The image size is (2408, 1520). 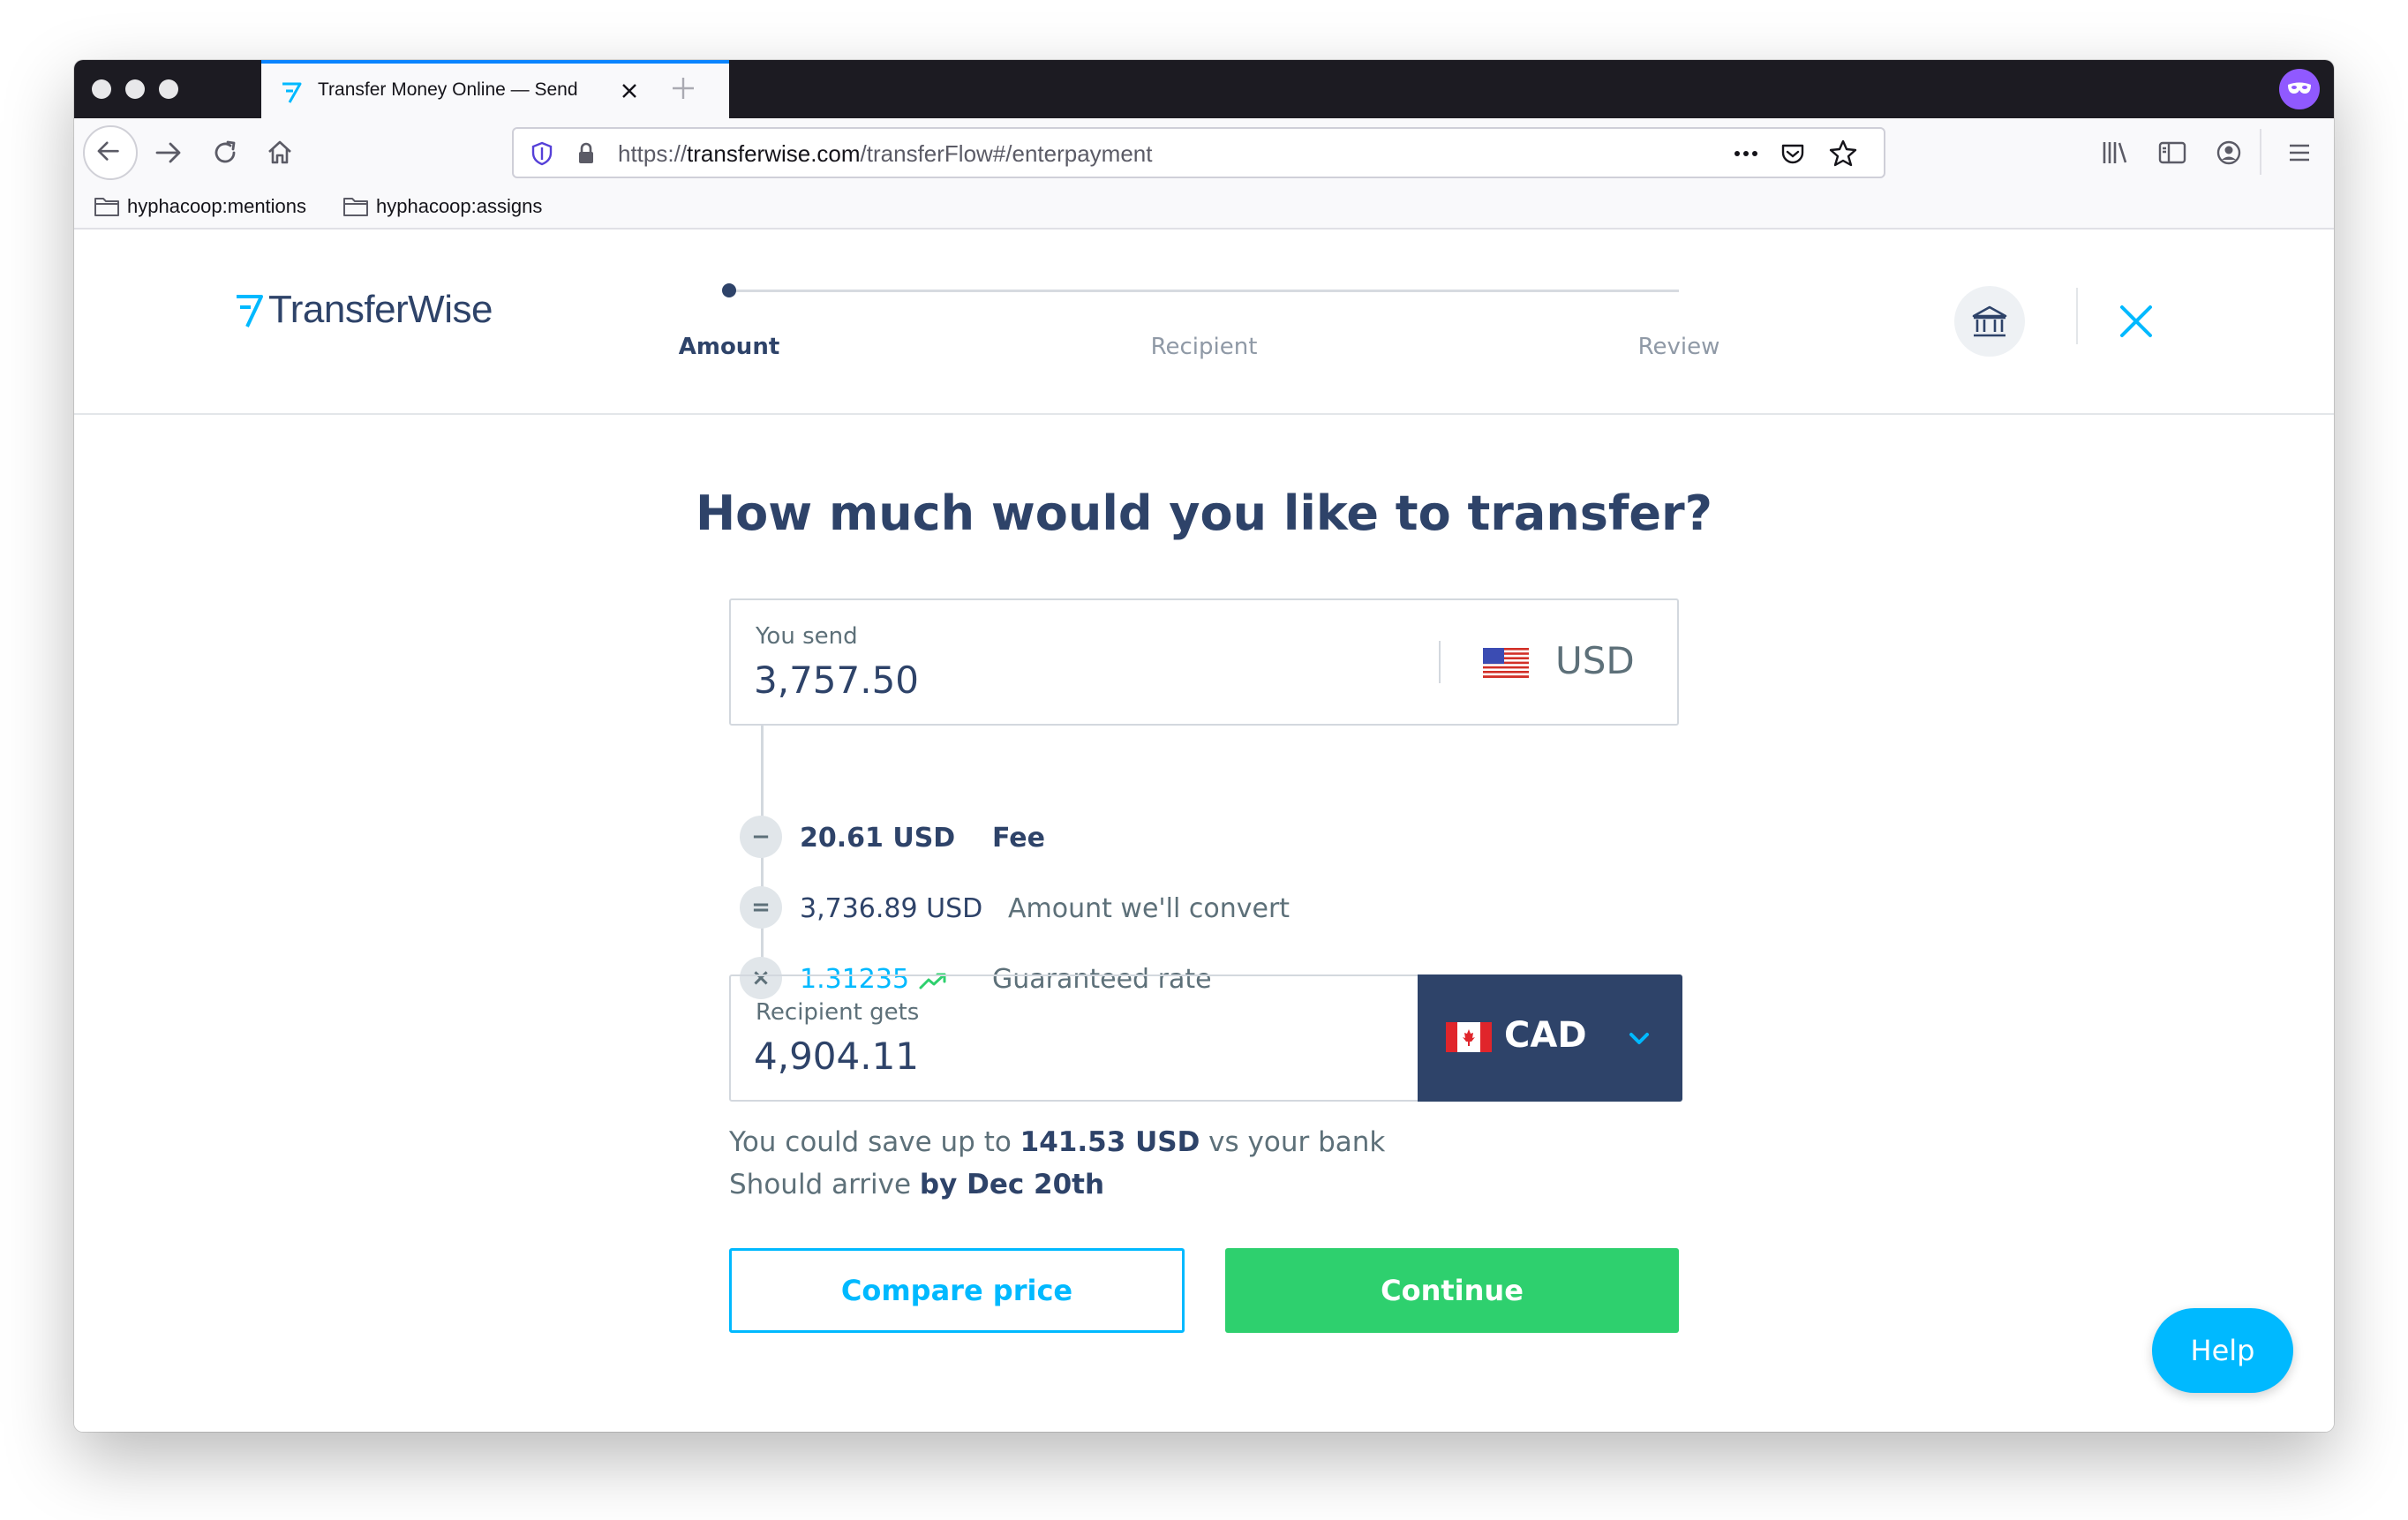 What do you see at coordinates (280, 152) in the screenshot?
I see `home-icon` at bounding box center [280, 152].